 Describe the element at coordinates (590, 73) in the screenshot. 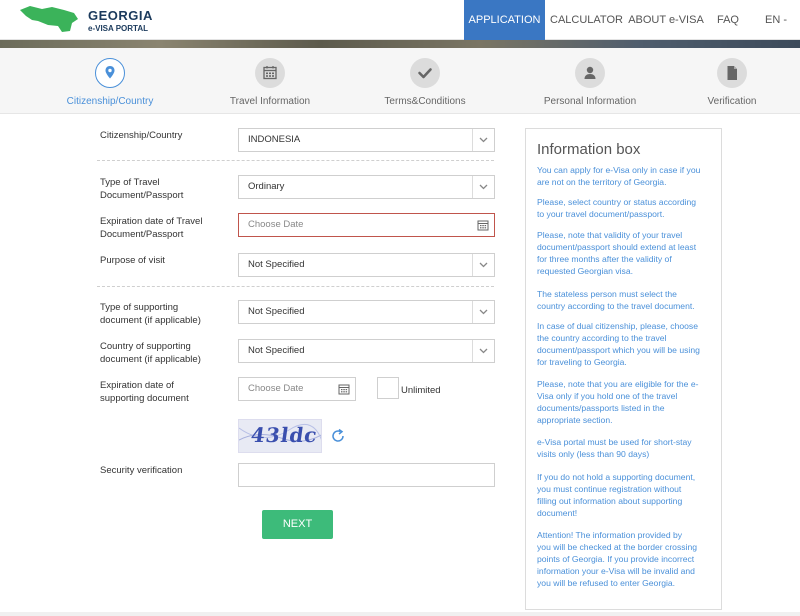

I see `person-icon` at that location.